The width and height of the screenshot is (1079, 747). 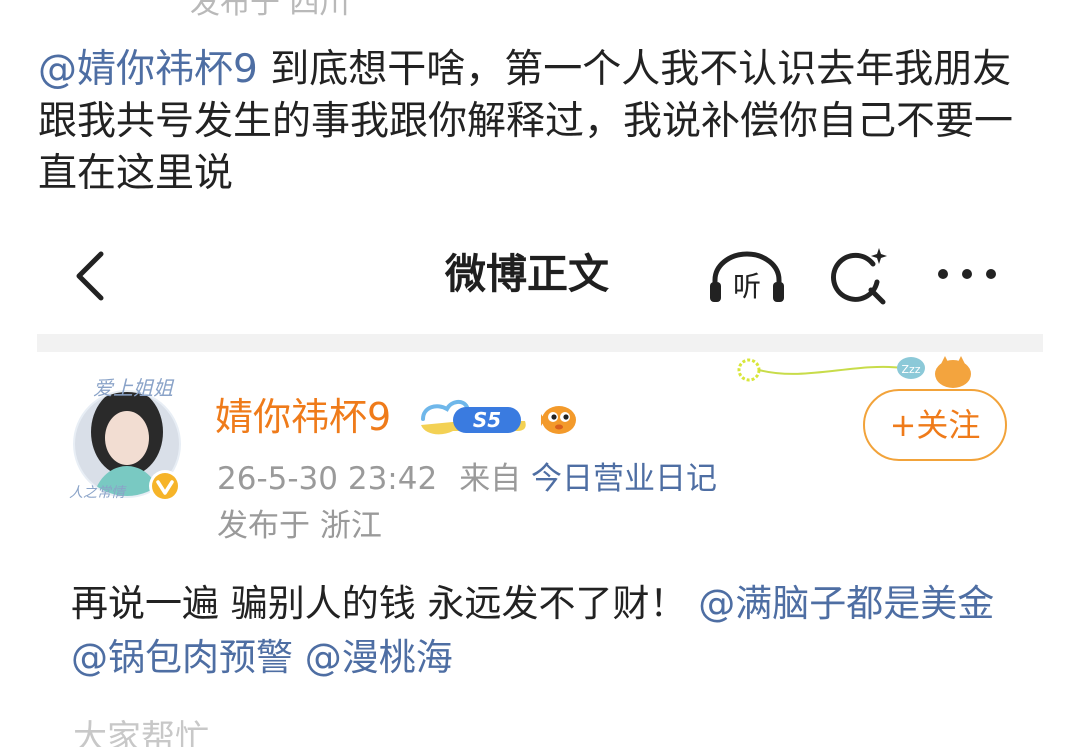 What do you see at coordinates (540, 343) in the screenshot?
I see `header-divider` at bounding box center [540, 343].